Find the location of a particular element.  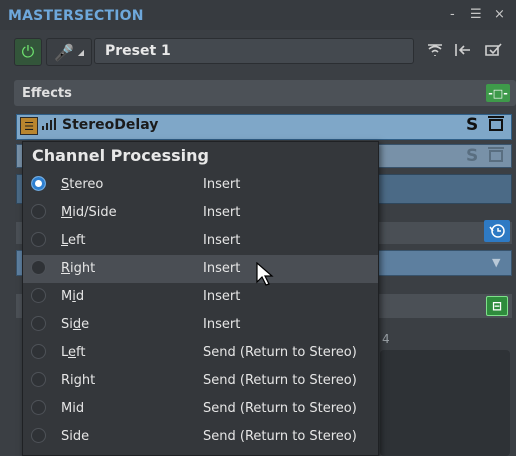

panel-icon: ⊟ is located at coordinates (497, 306).